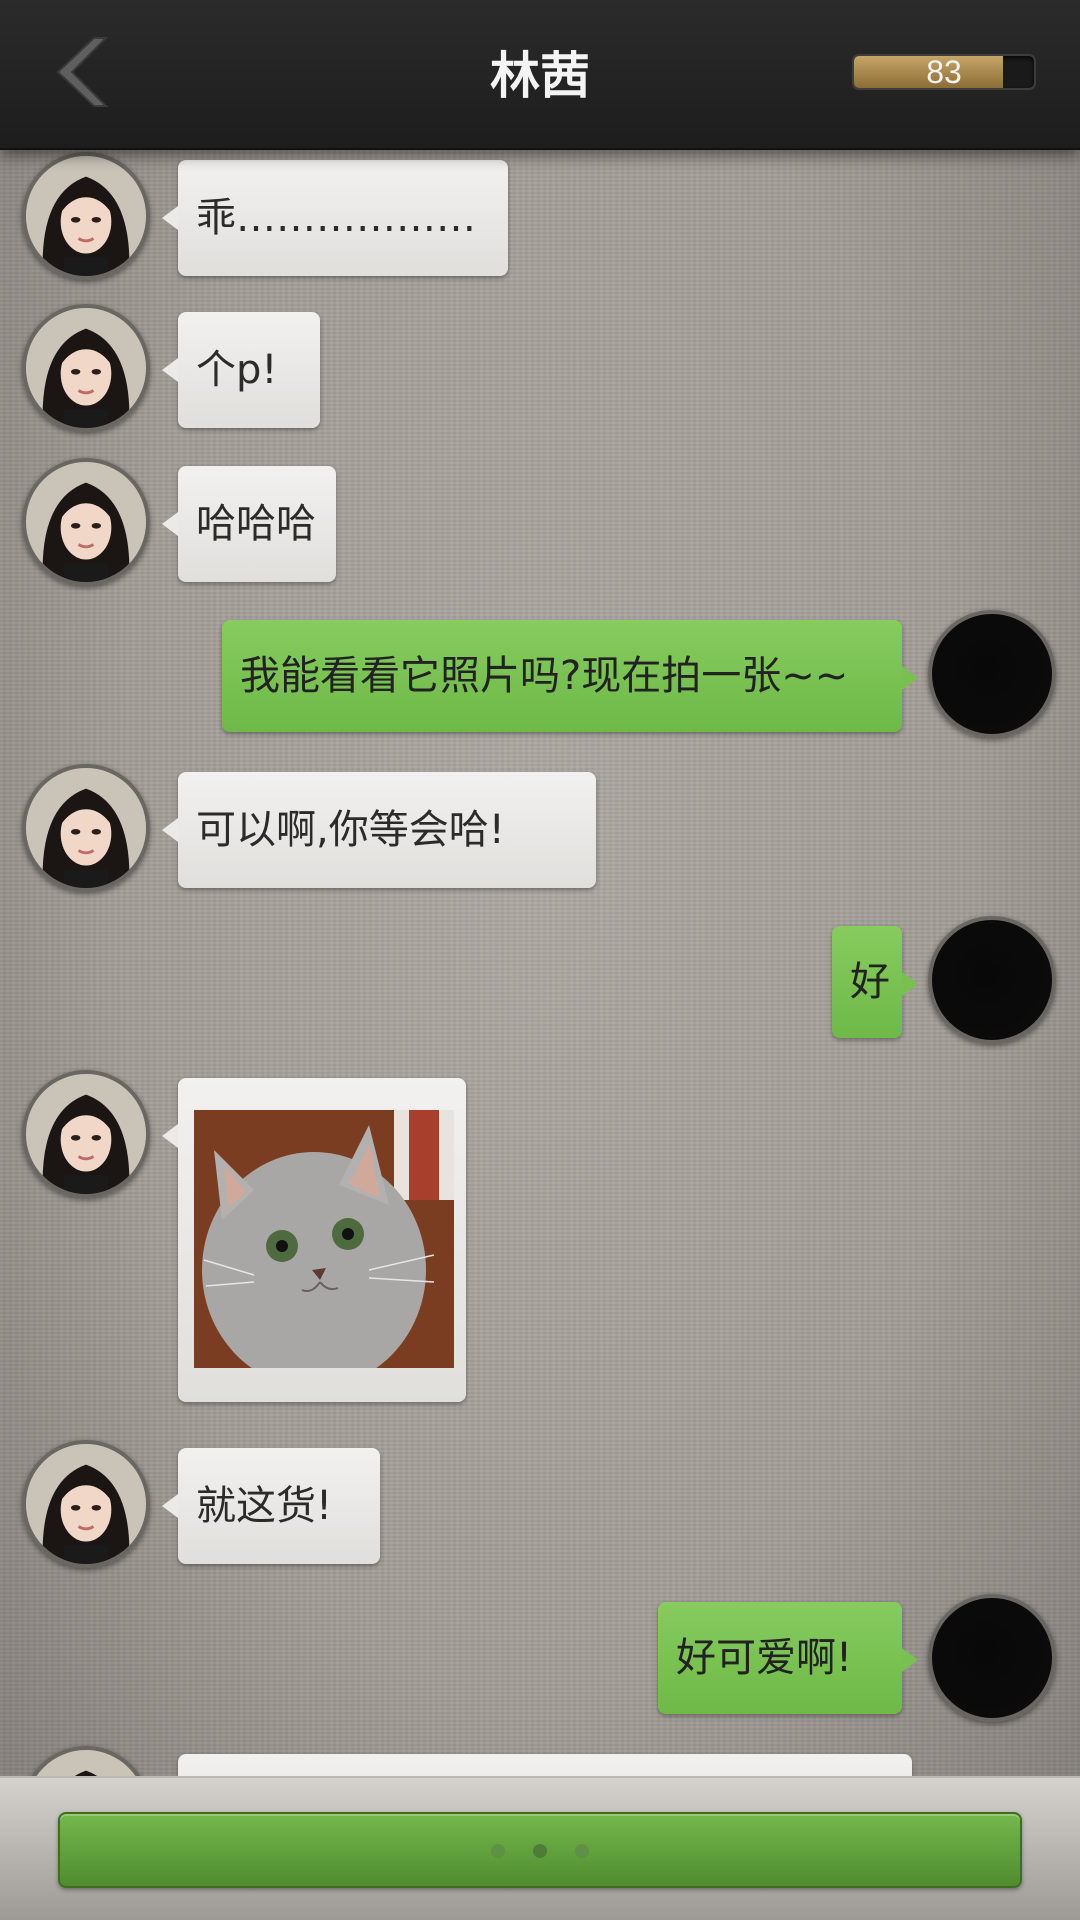  I want to click on bottom-input-bar, so click(540, 1848).